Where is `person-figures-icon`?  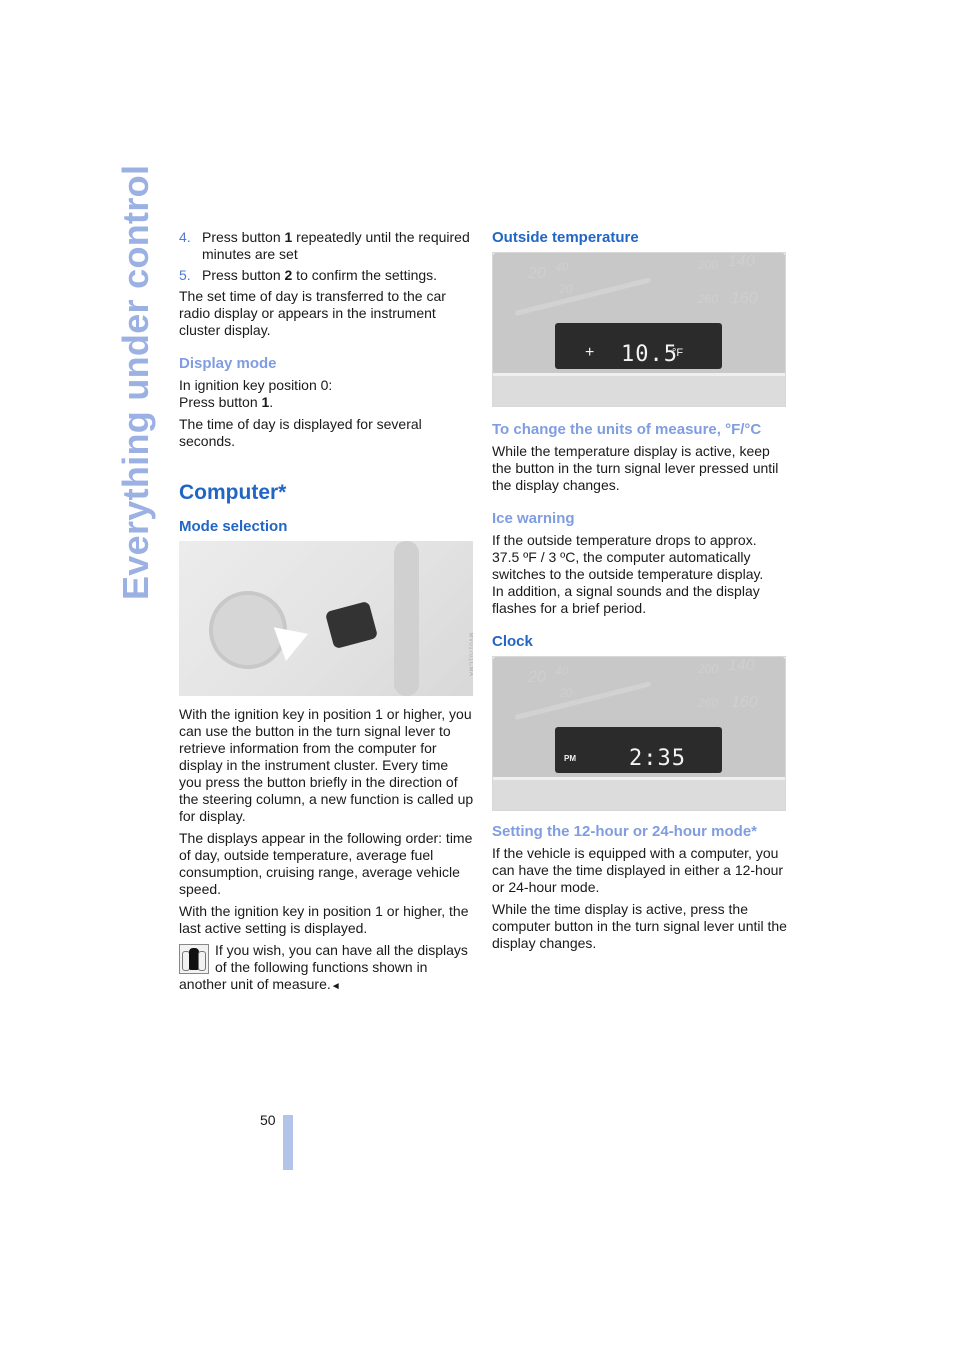
person-figures-icon is located at coordinates (194, 959).